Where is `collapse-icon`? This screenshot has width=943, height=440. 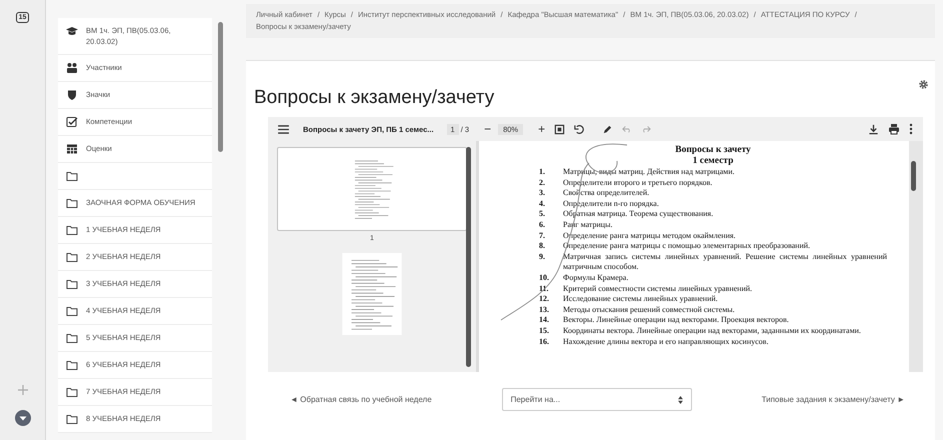
collapse-icon is located at coordinates (22, 418).